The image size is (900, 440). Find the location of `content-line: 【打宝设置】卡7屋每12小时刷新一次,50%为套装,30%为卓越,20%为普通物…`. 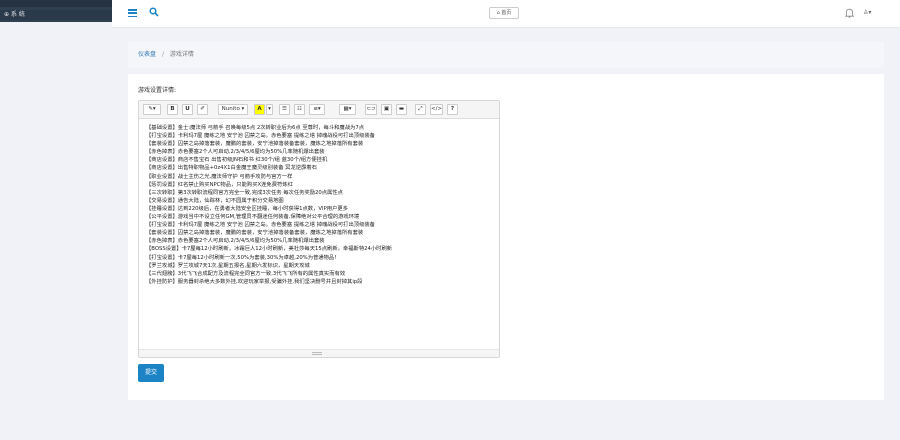

content-line: 【打宝设置】卡7屋每12小时刷新一次,50%为套装,30%为卓越,20%为普通物… is located at coordinates (241, 257).